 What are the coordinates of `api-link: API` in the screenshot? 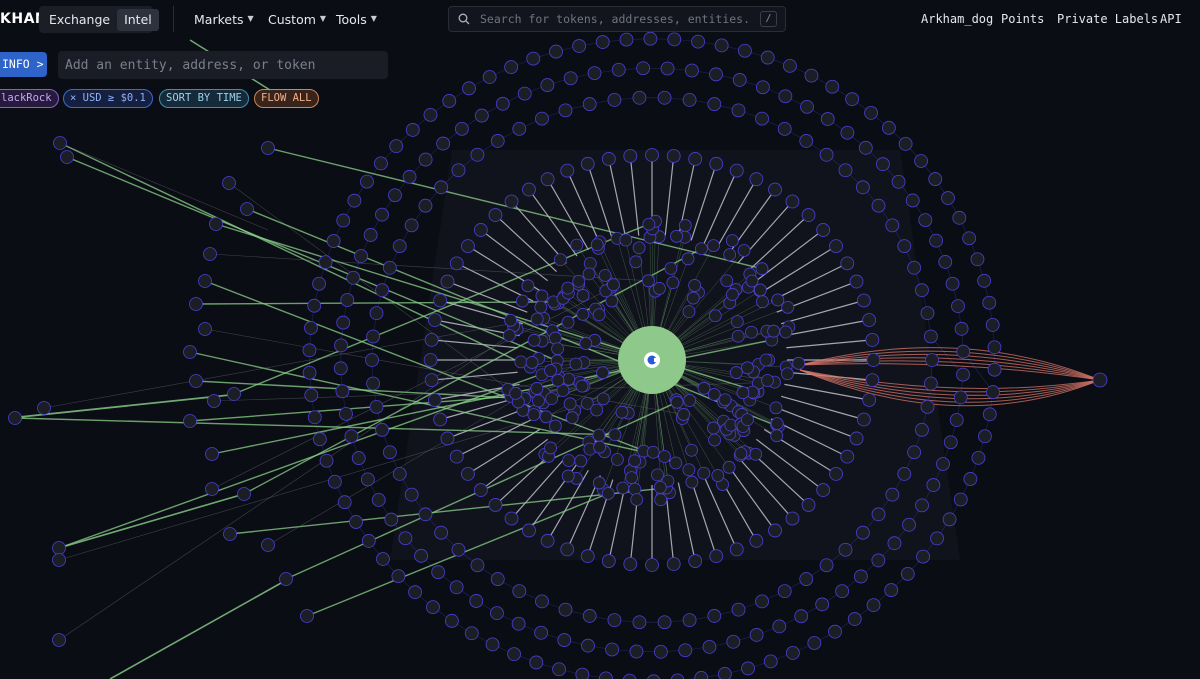 It's located at (1171, 19).